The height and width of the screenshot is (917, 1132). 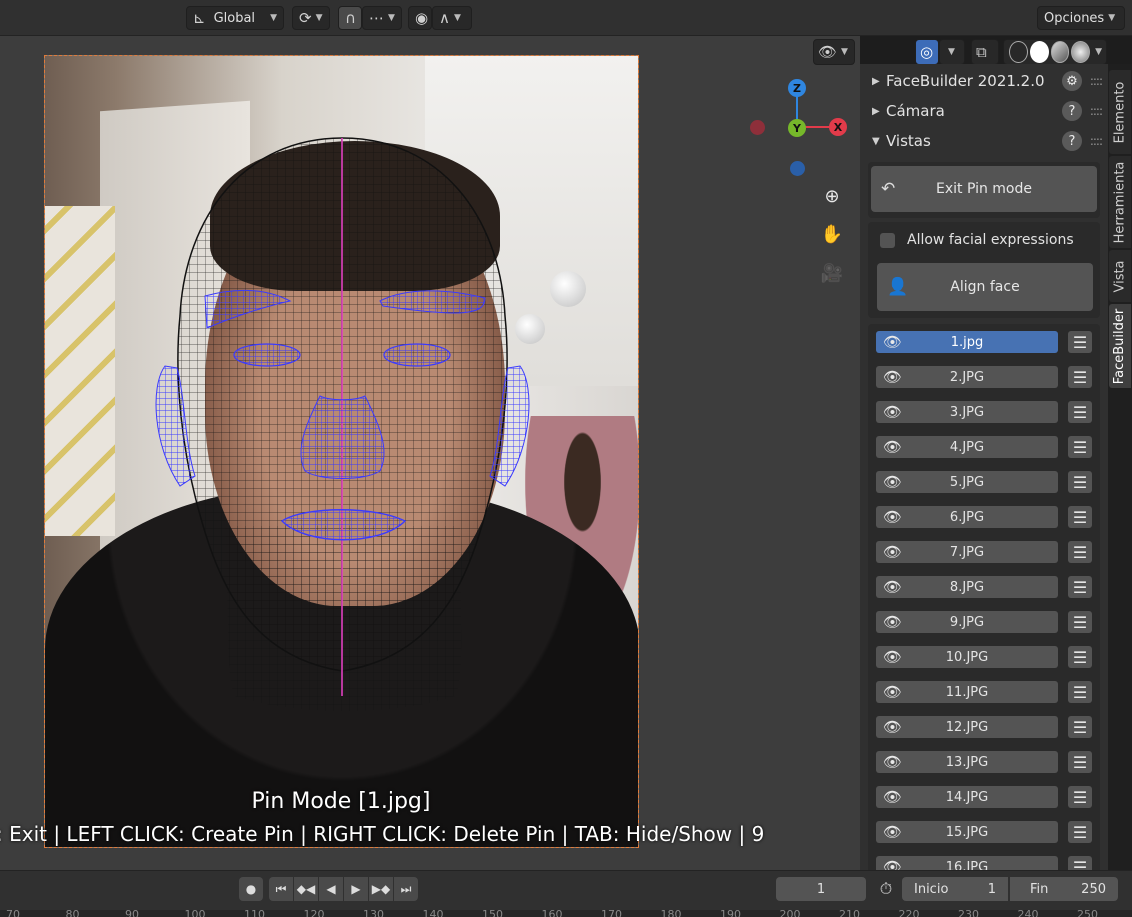 What do you see at coordinates (984, 141) in the screenshot?
I see `section-header-views: ▼ Vistas ? ::::` at bounding box center [984, 141].